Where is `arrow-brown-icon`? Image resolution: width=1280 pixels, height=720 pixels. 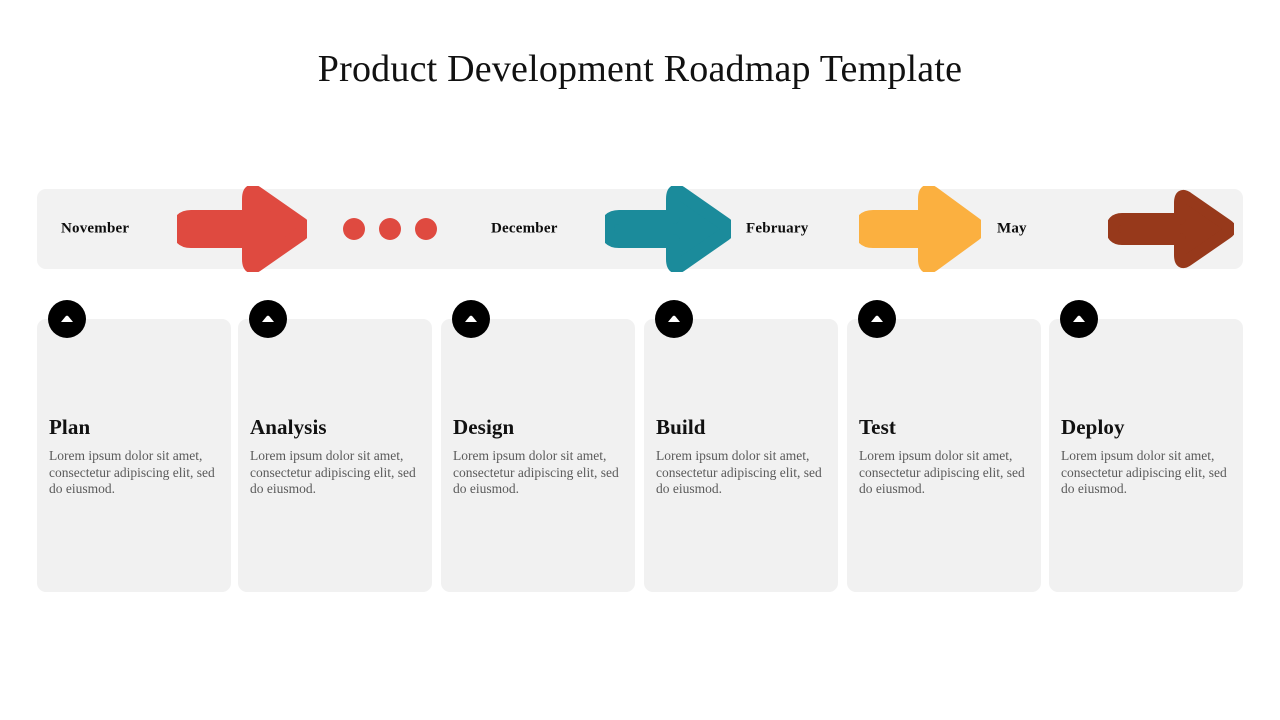 arrow-brown-icon is located at coordinates (1171, 229).